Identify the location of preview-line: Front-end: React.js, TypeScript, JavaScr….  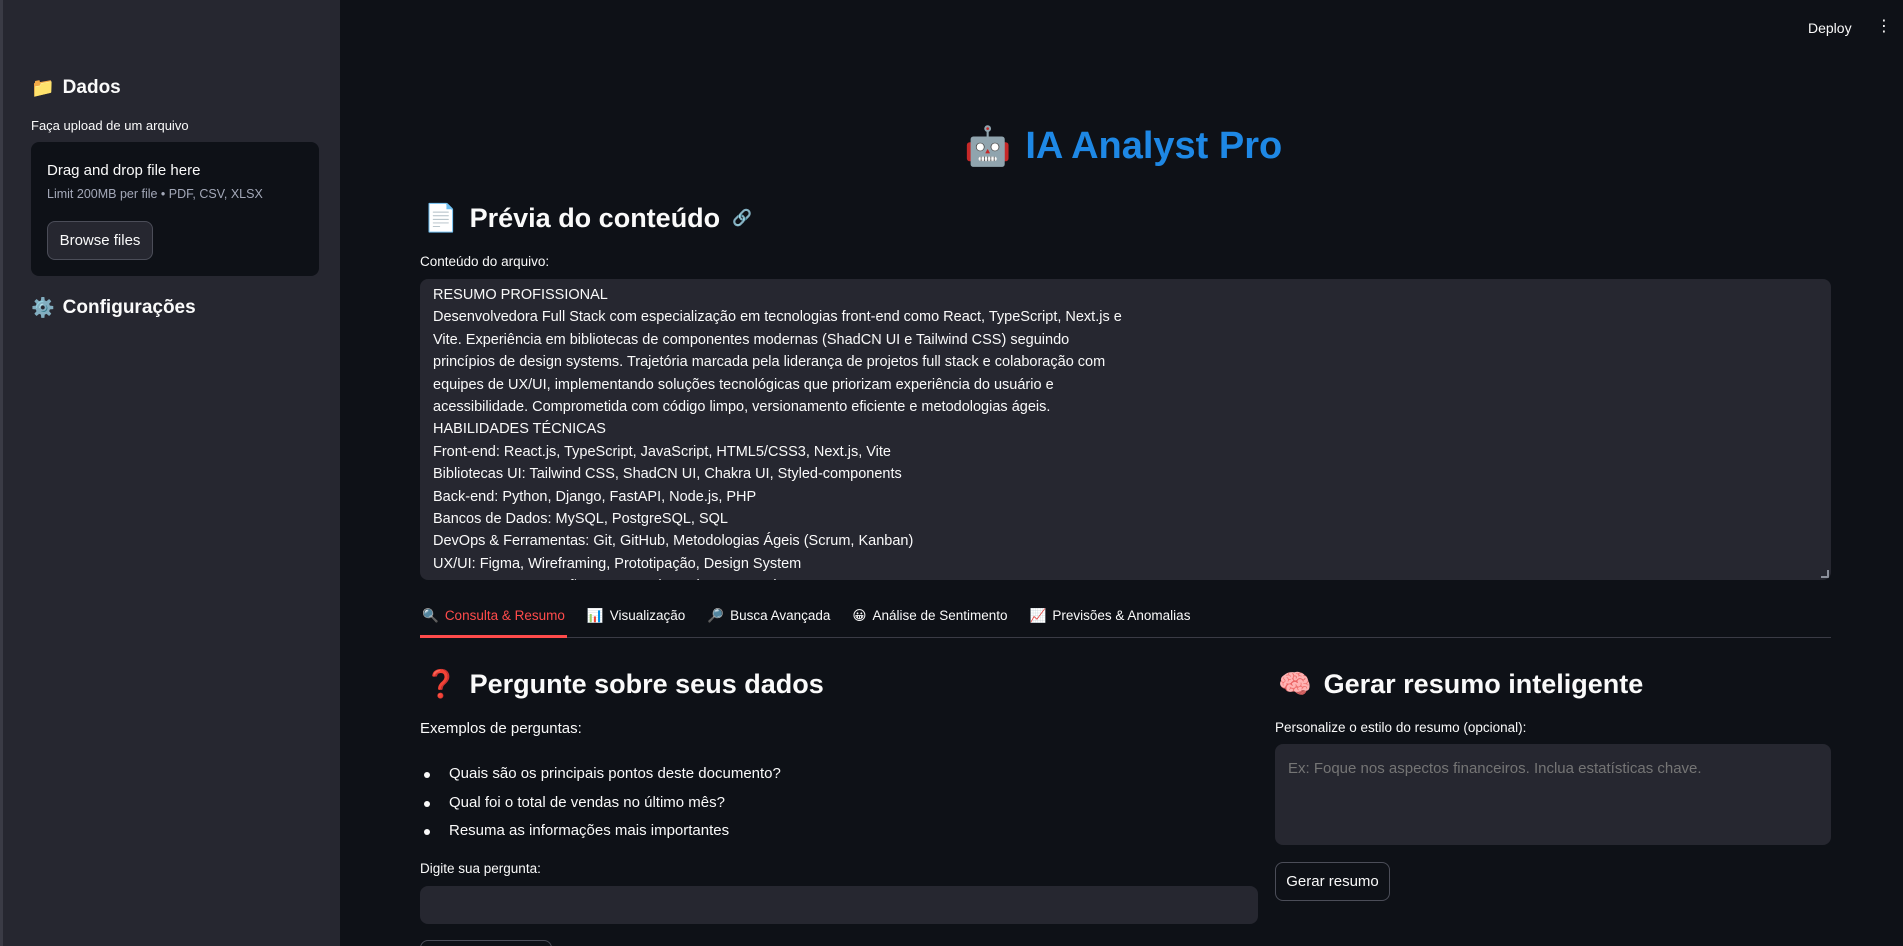
(662, 451).